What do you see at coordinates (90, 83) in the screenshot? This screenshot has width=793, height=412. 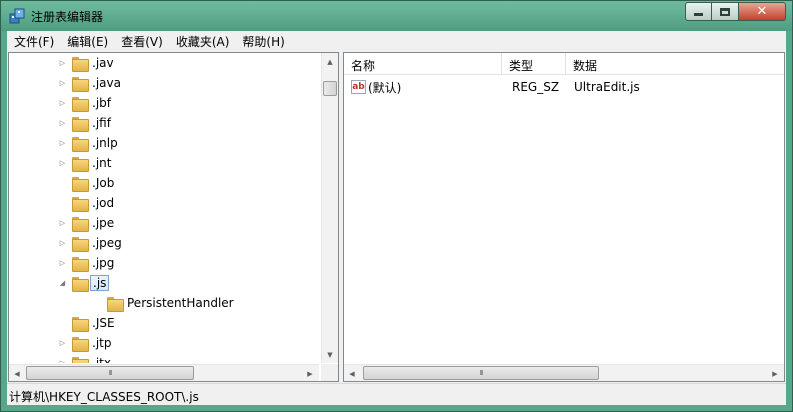 I see `tree-item: ▷ .java` at bounding box center [90, 83].